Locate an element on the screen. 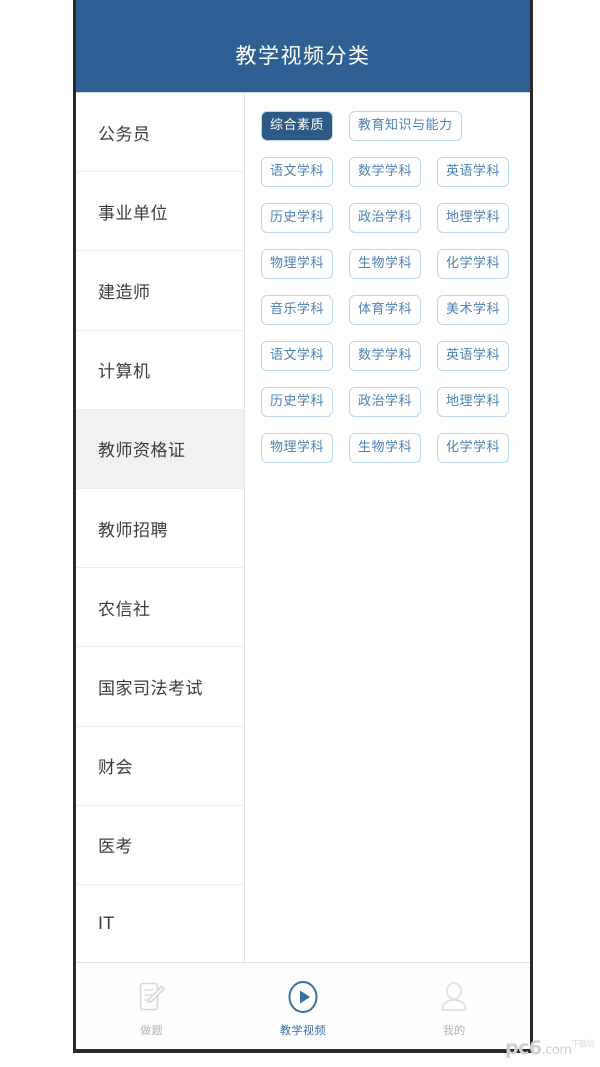 This screenshot has width=600, height=1067. person-icon is located at coordinates (454, 997).